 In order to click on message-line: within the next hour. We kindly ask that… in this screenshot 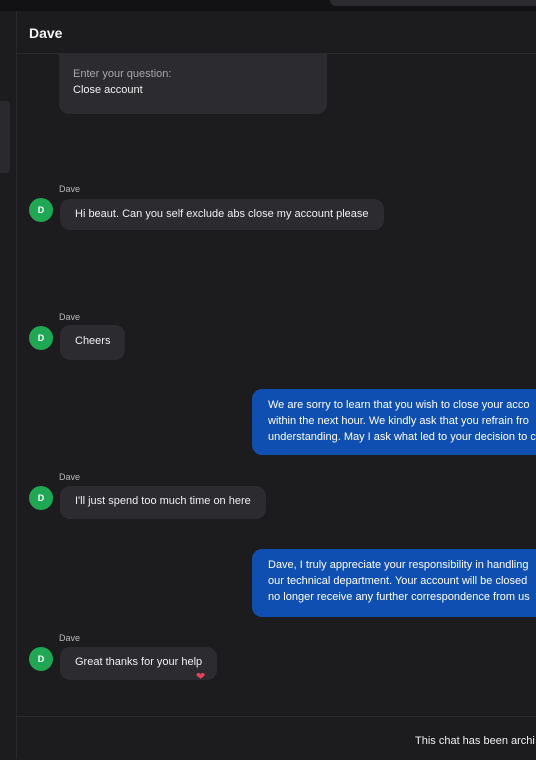, I will do `click(398, 421)`.